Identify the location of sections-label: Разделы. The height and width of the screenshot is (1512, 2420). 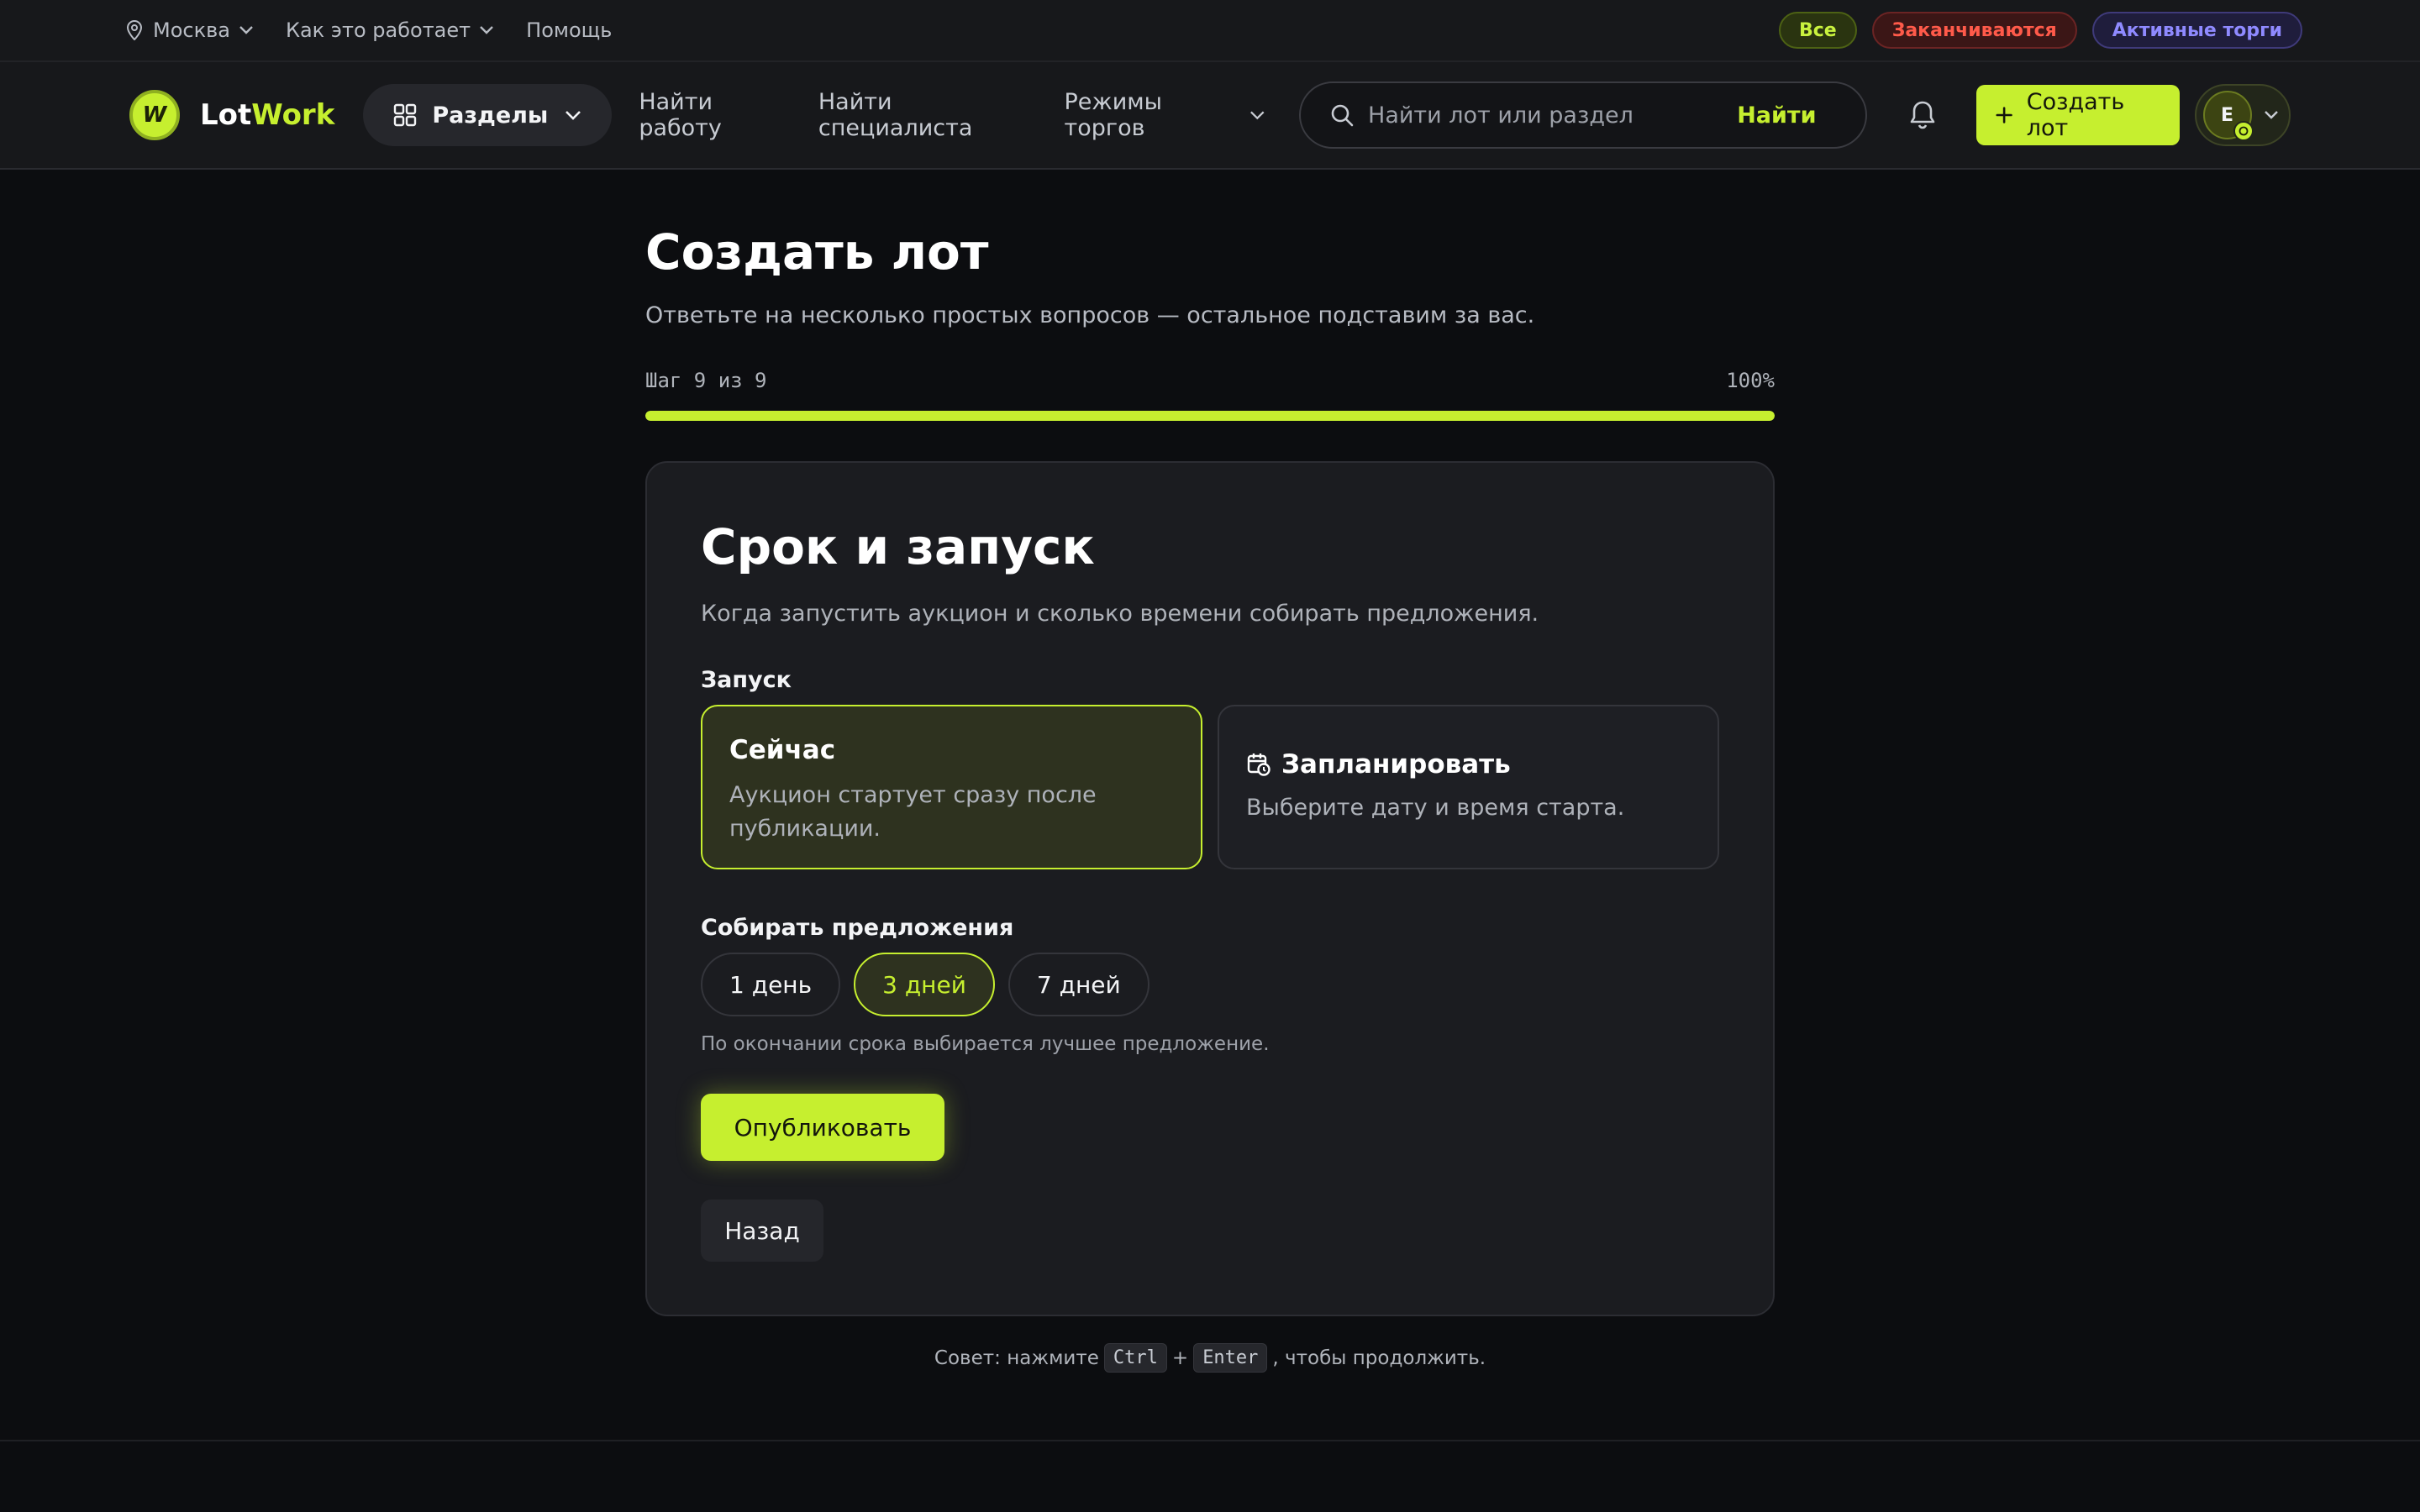
(491, 115).